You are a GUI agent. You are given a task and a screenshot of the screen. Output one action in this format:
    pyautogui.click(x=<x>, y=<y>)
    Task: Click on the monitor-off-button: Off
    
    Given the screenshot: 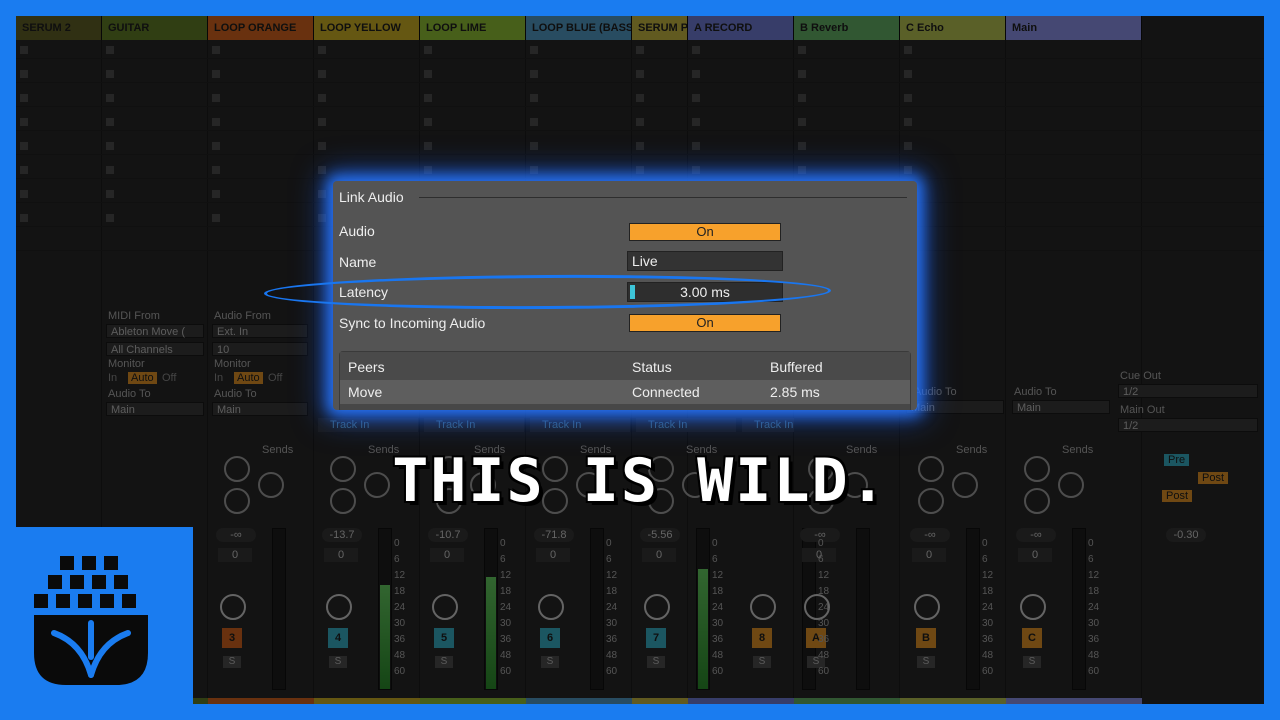 What is the action you would take?
    pyautogui.click(x=169, y=378)
    